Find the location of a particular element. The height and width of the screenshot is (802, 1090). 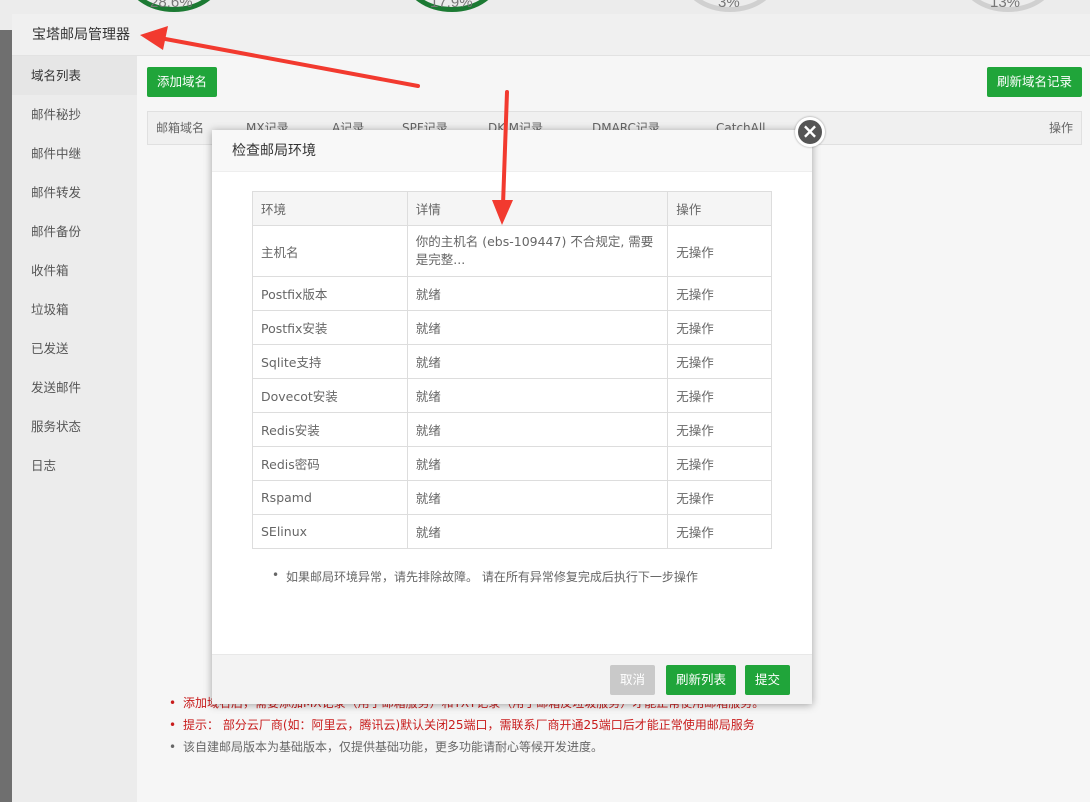

sidebar-item-mail-backup: 邮件备份 is located at coordinates (74, 231).